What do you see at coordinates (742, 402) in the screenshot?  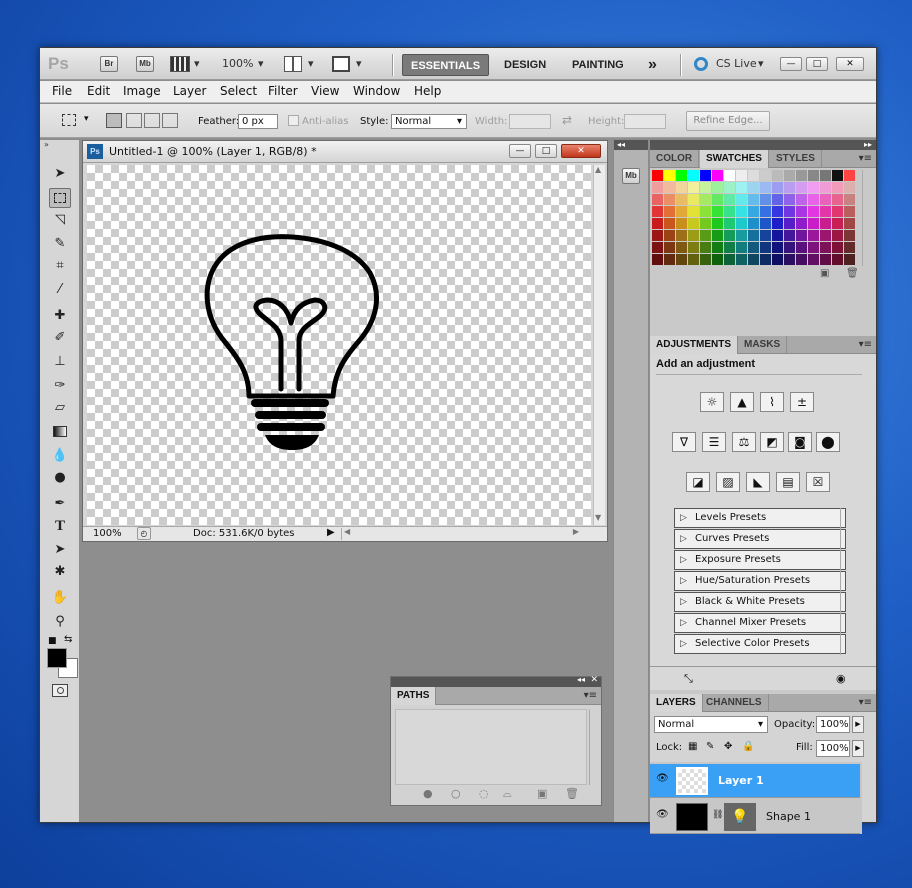 I see `levels-icon: ▲` at bounding box center [742, 402].